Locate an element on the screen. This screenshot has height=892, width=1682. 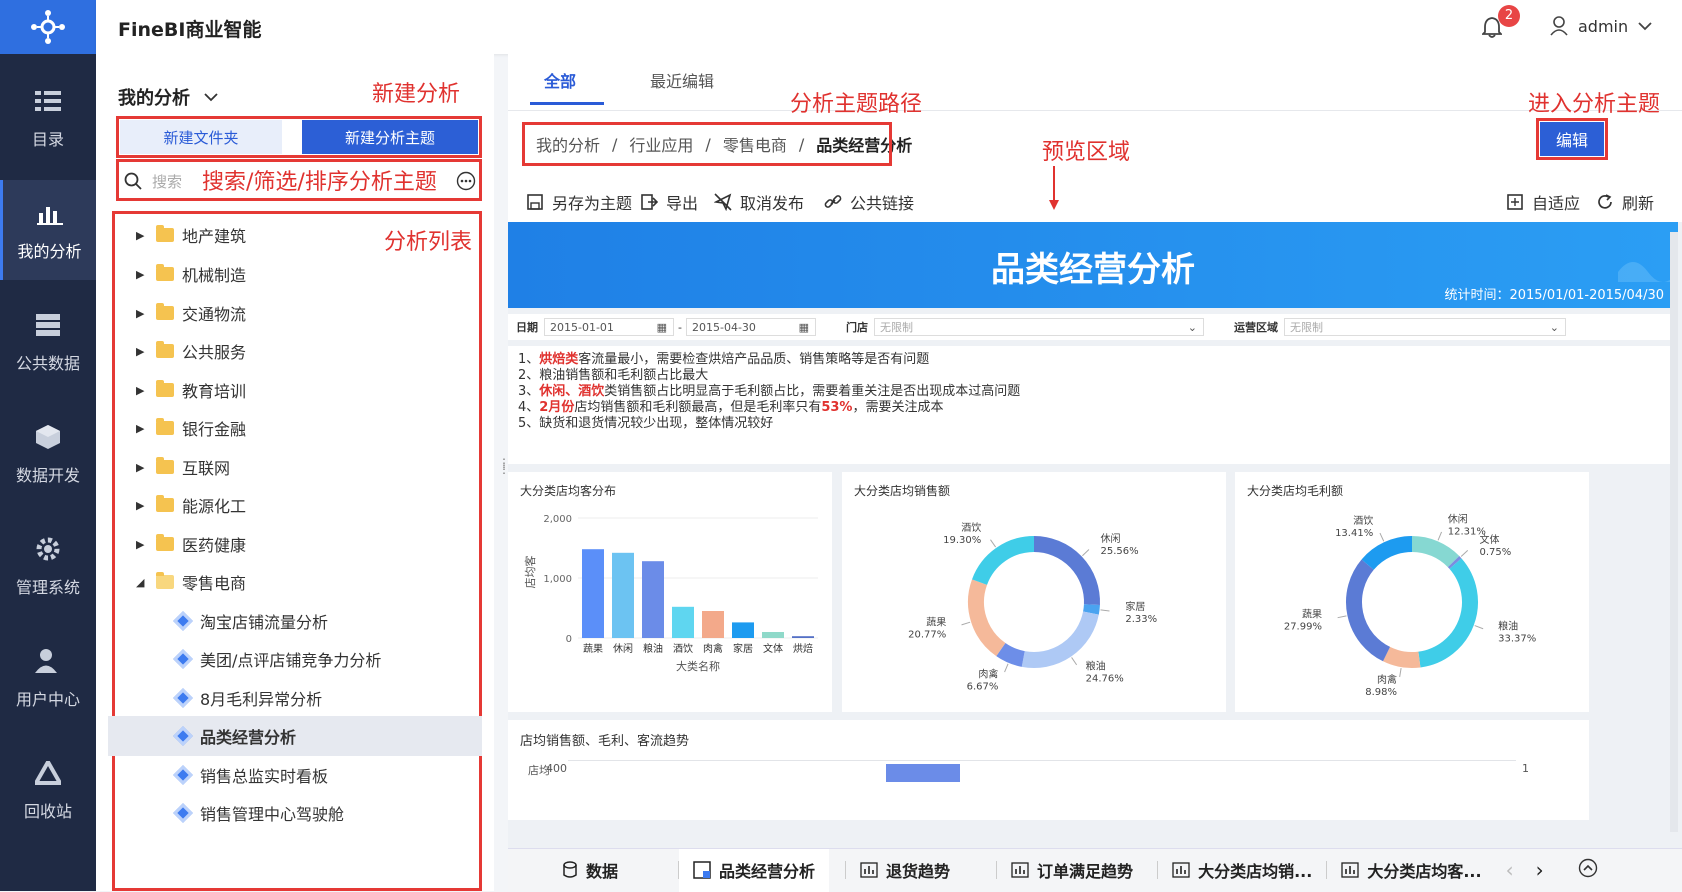
notification-badge: 2 is located at coordinates (1509, 16).